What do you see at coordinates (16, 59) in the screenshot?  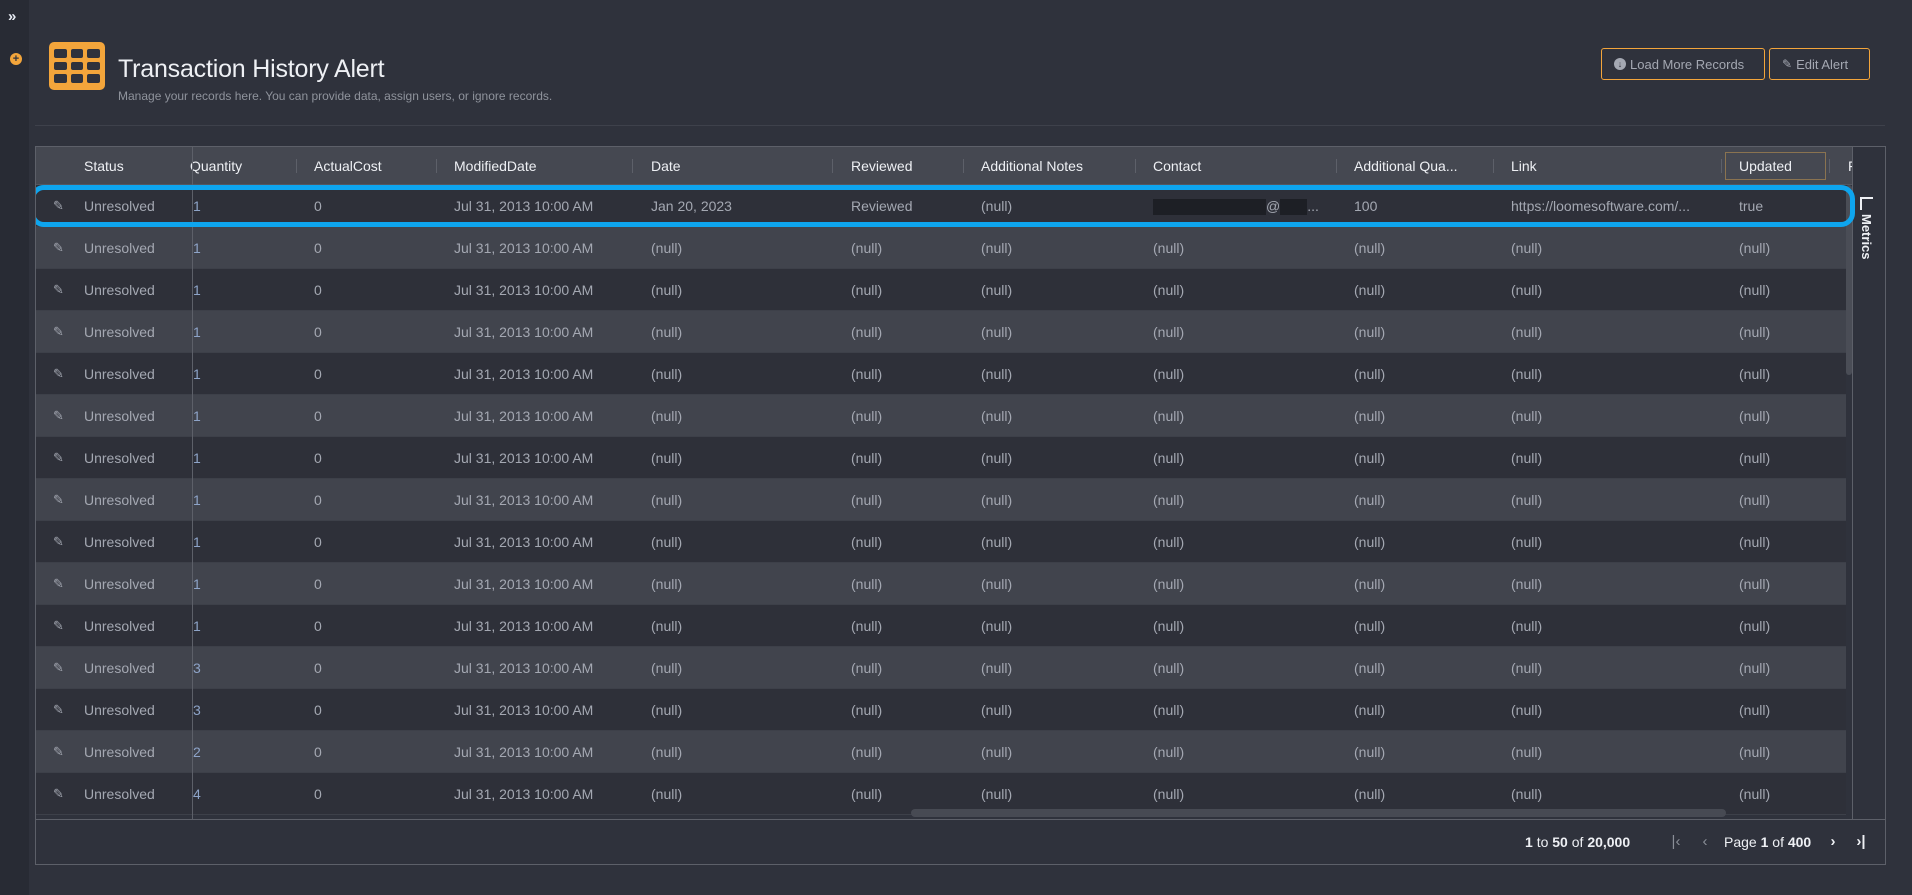 I see `plus-circle-icon: +` at bounding box center [16, 59].